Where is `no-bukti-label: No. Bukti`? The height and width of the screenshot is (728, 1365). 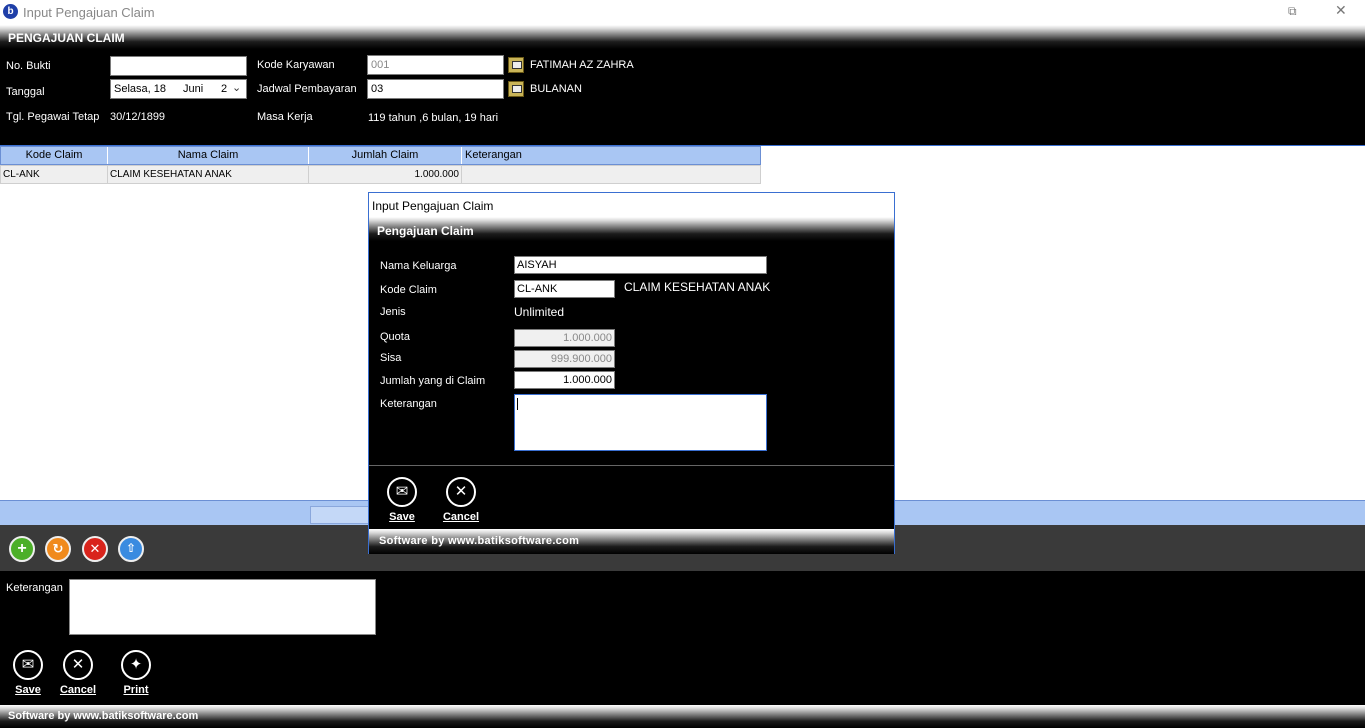 no-bukti-label: No. Bukti is located at coordinates (28, 66).